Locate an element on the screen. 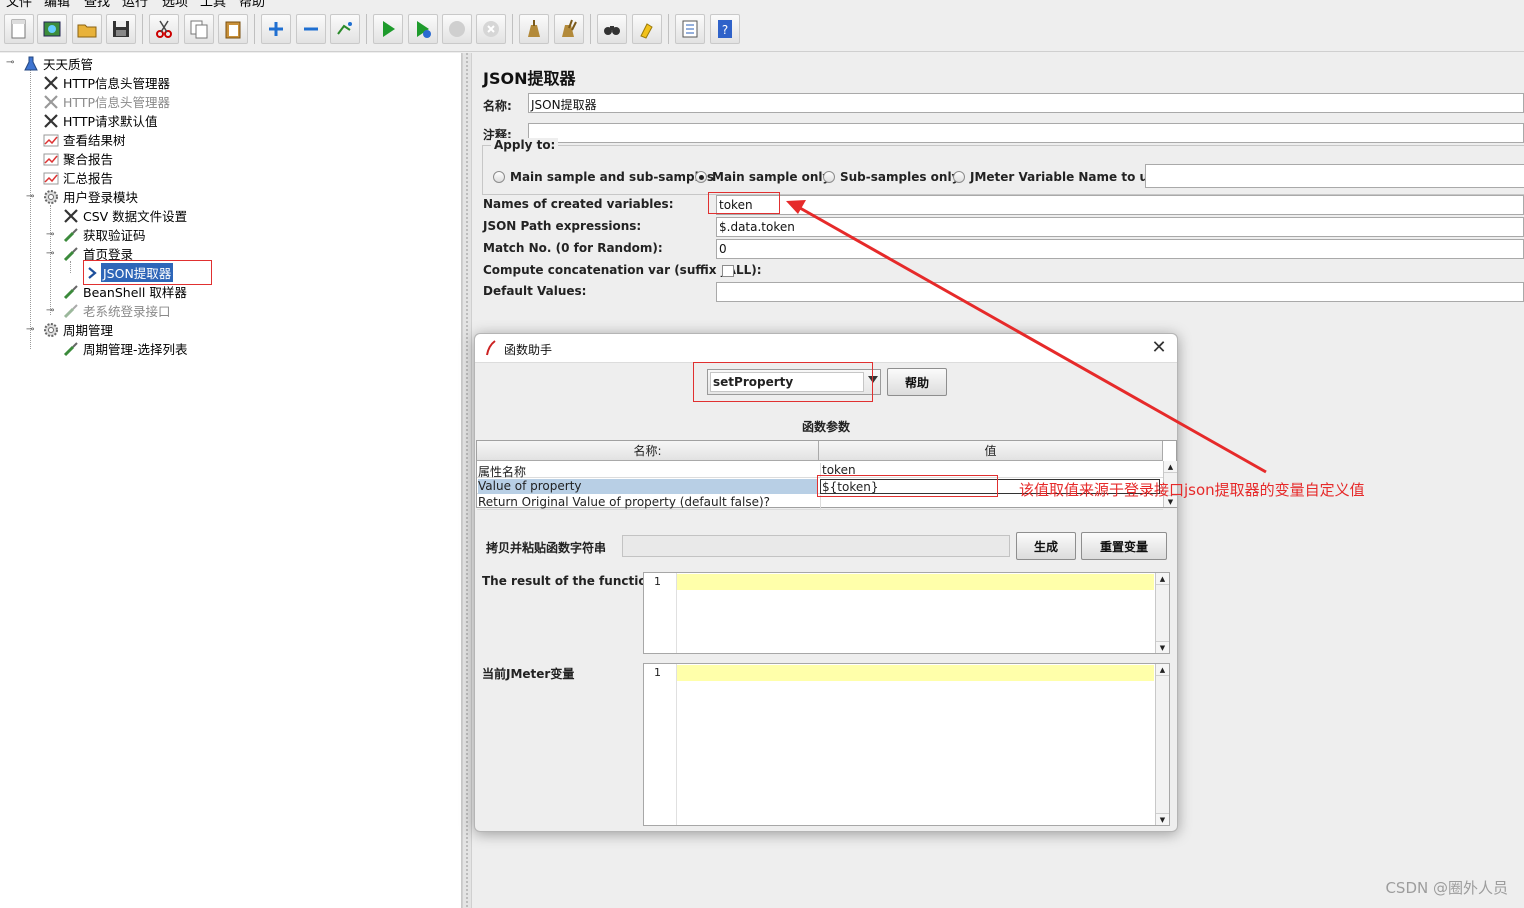  tree-node-http-header-manager: HTTP信息头管理器 is located at coordinates (106, 82).